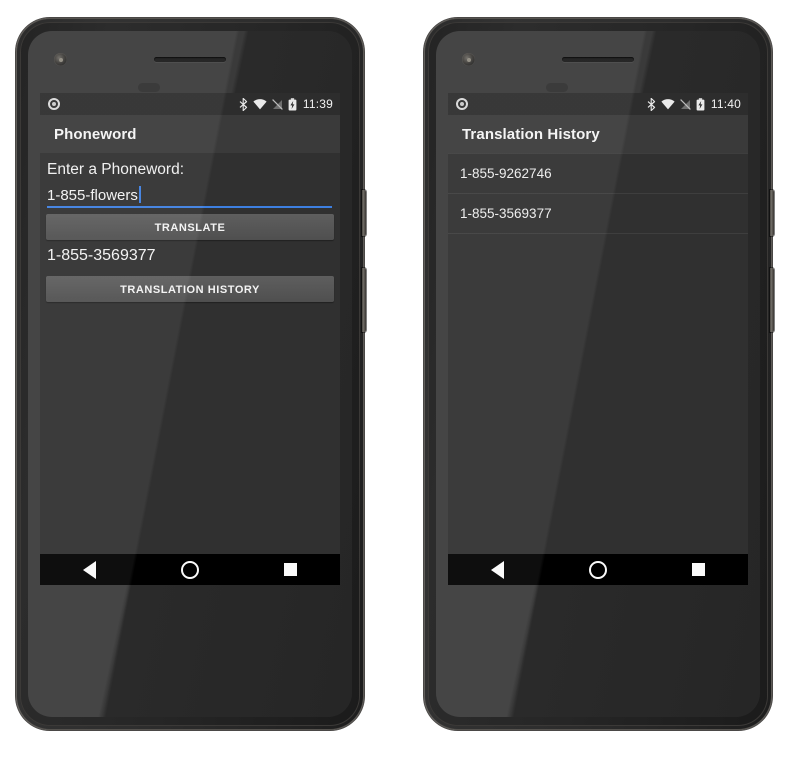 The width and height of the screenshot is (800, 763). I want to click on status-bar-right: 11:40, so click(694, 104).